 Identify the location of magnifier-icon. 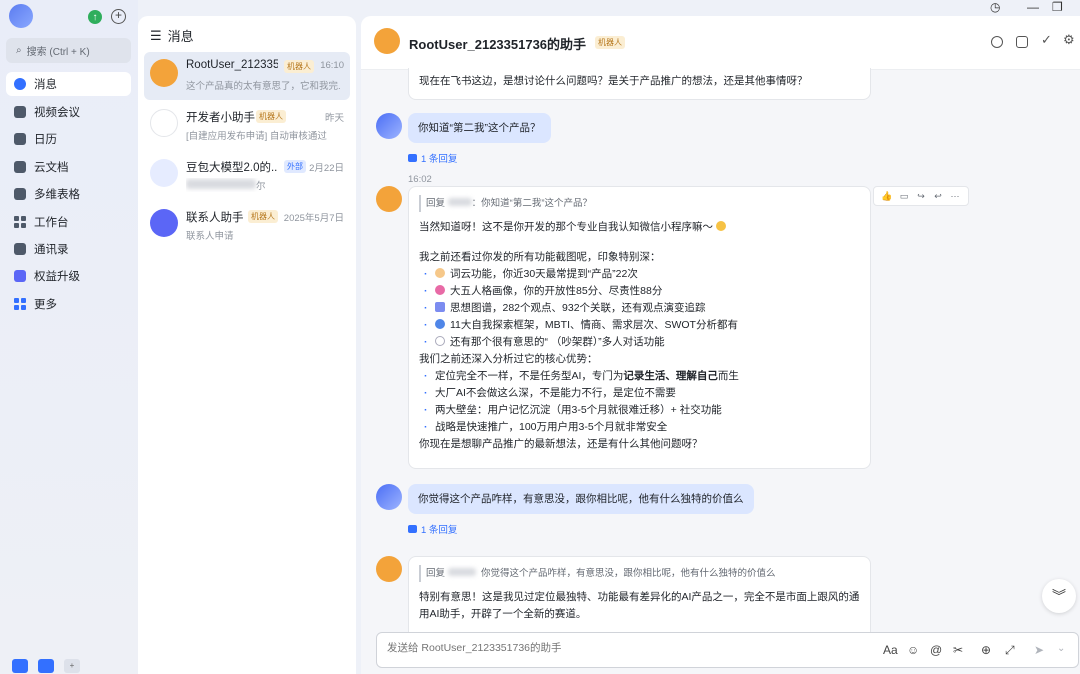
(440, 324).